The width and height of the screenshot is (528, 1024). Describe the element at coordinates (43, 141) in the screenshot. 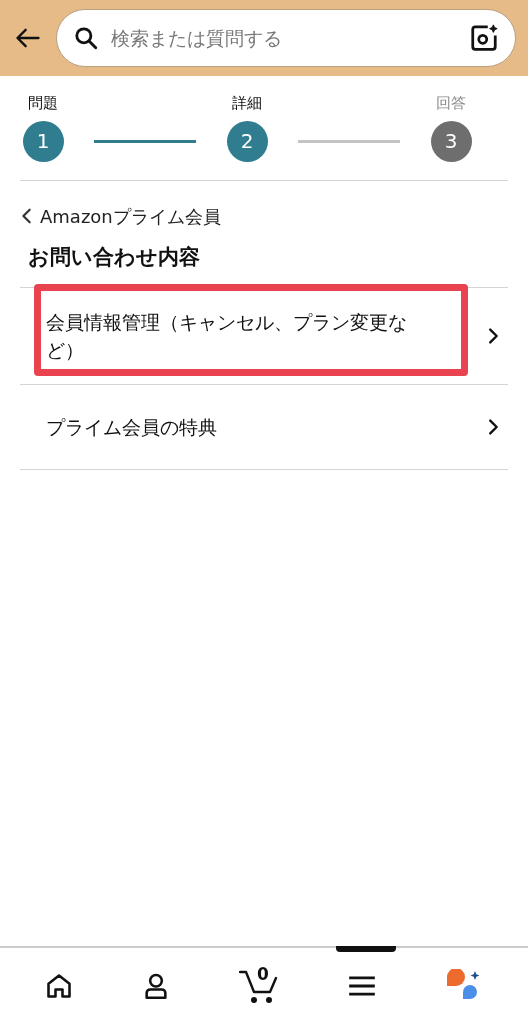

I see `step-number: 1` at that location.